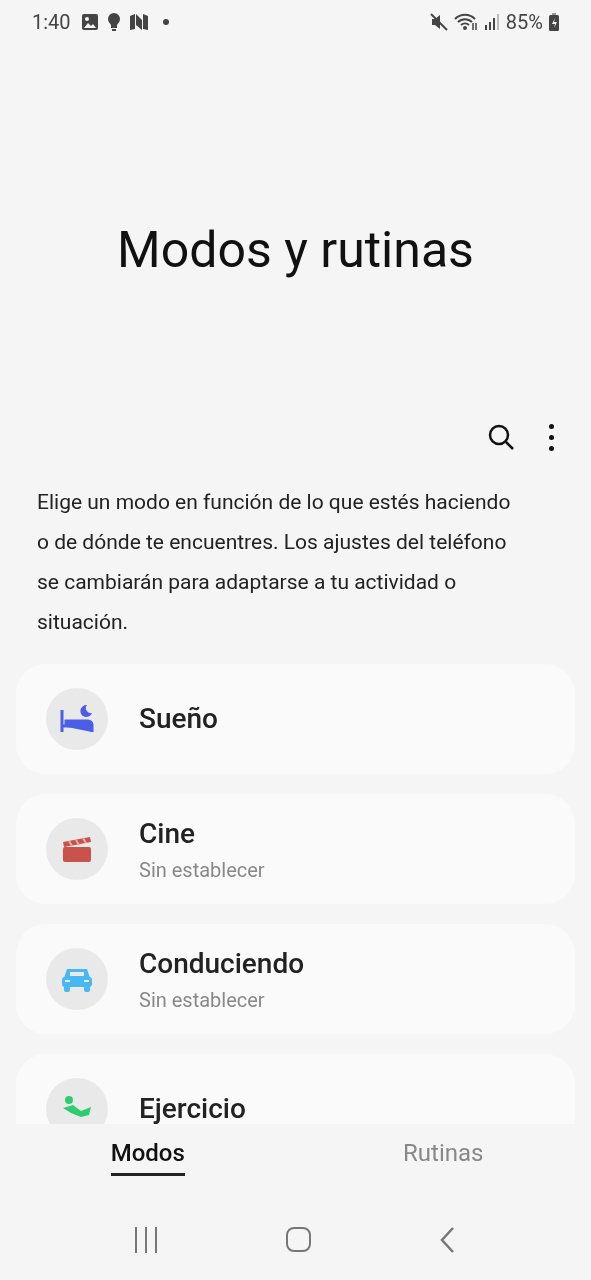 This screenshot has width=591, height=1280. Describe the element at coordinates (438, 22) in the screenshot. I see `mute-icon` at that location.